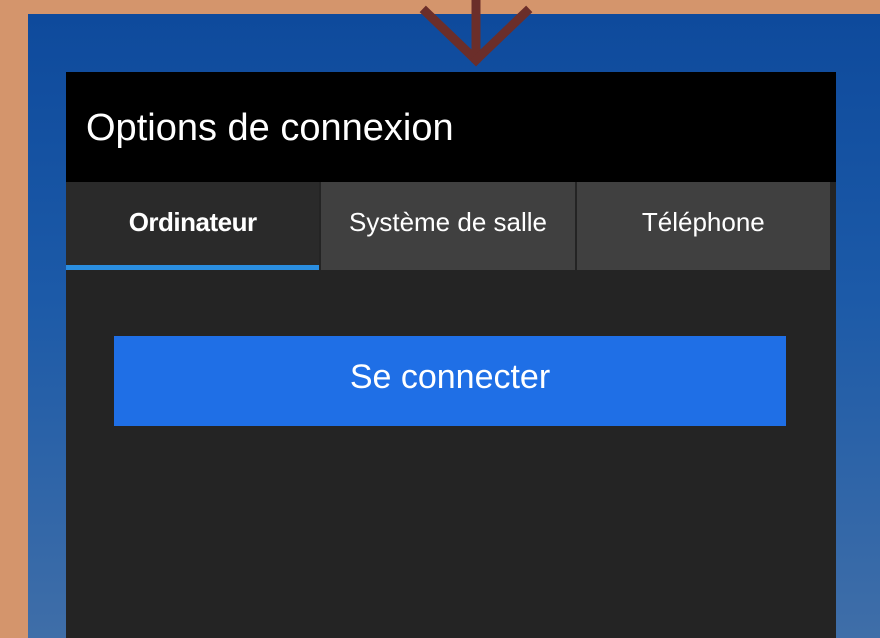 This screenshot has width=880, height=638. I want to click on panel-title: Options de connexion, so click(270, 128).